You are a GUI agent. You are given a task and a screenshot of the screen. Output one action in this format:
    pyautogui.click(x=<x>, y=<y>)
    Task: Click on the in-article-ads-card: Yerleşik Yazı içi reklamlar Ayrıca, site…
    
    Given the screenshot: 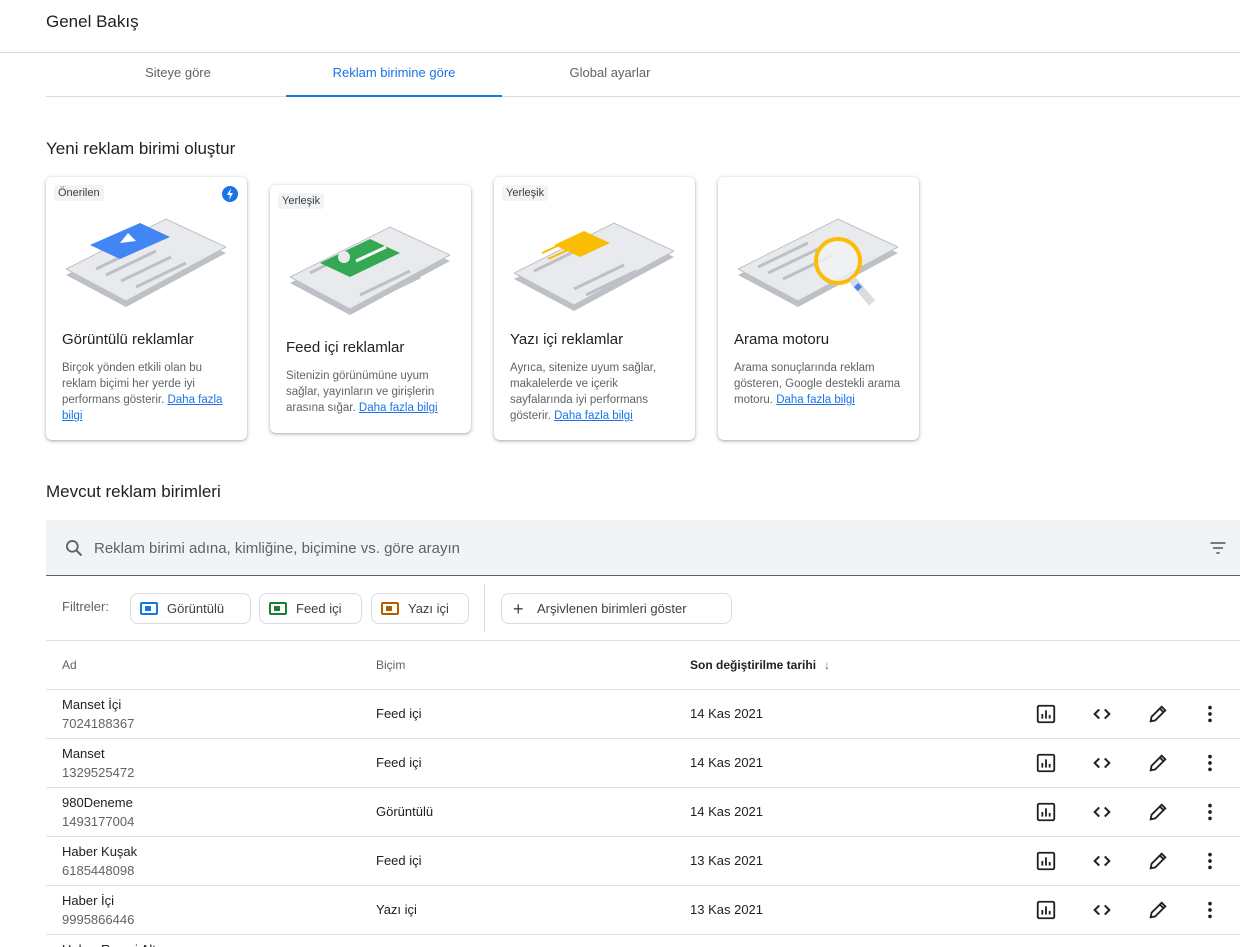 What is the action you would take?
    pyautogui.click(x=594, y=308)
    